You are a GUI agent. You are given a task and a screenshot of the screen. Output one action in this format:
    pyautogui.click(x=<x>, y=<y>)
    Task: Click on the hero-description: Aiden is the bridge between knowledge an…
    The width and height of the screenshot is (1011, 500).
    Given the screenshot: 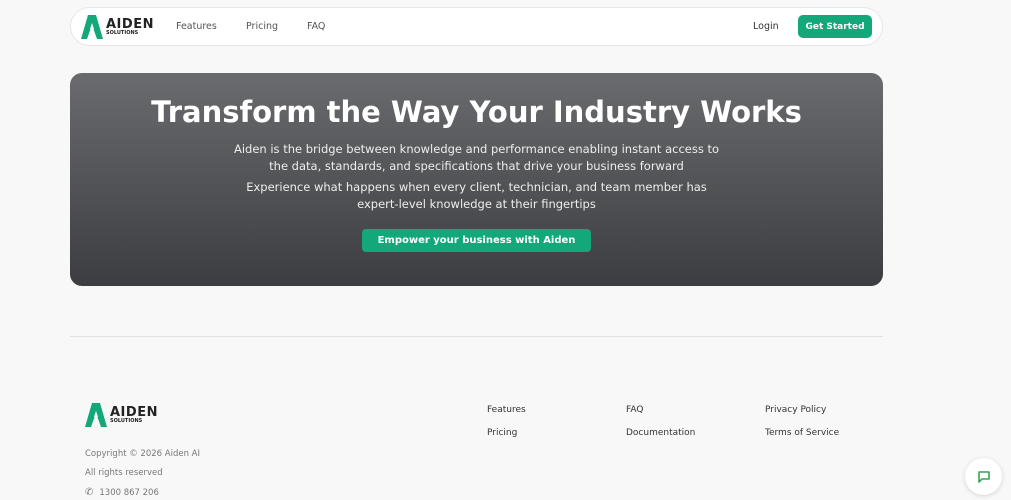 What is the action you would take?
    pyautogui.click(x=476, y=157)
    